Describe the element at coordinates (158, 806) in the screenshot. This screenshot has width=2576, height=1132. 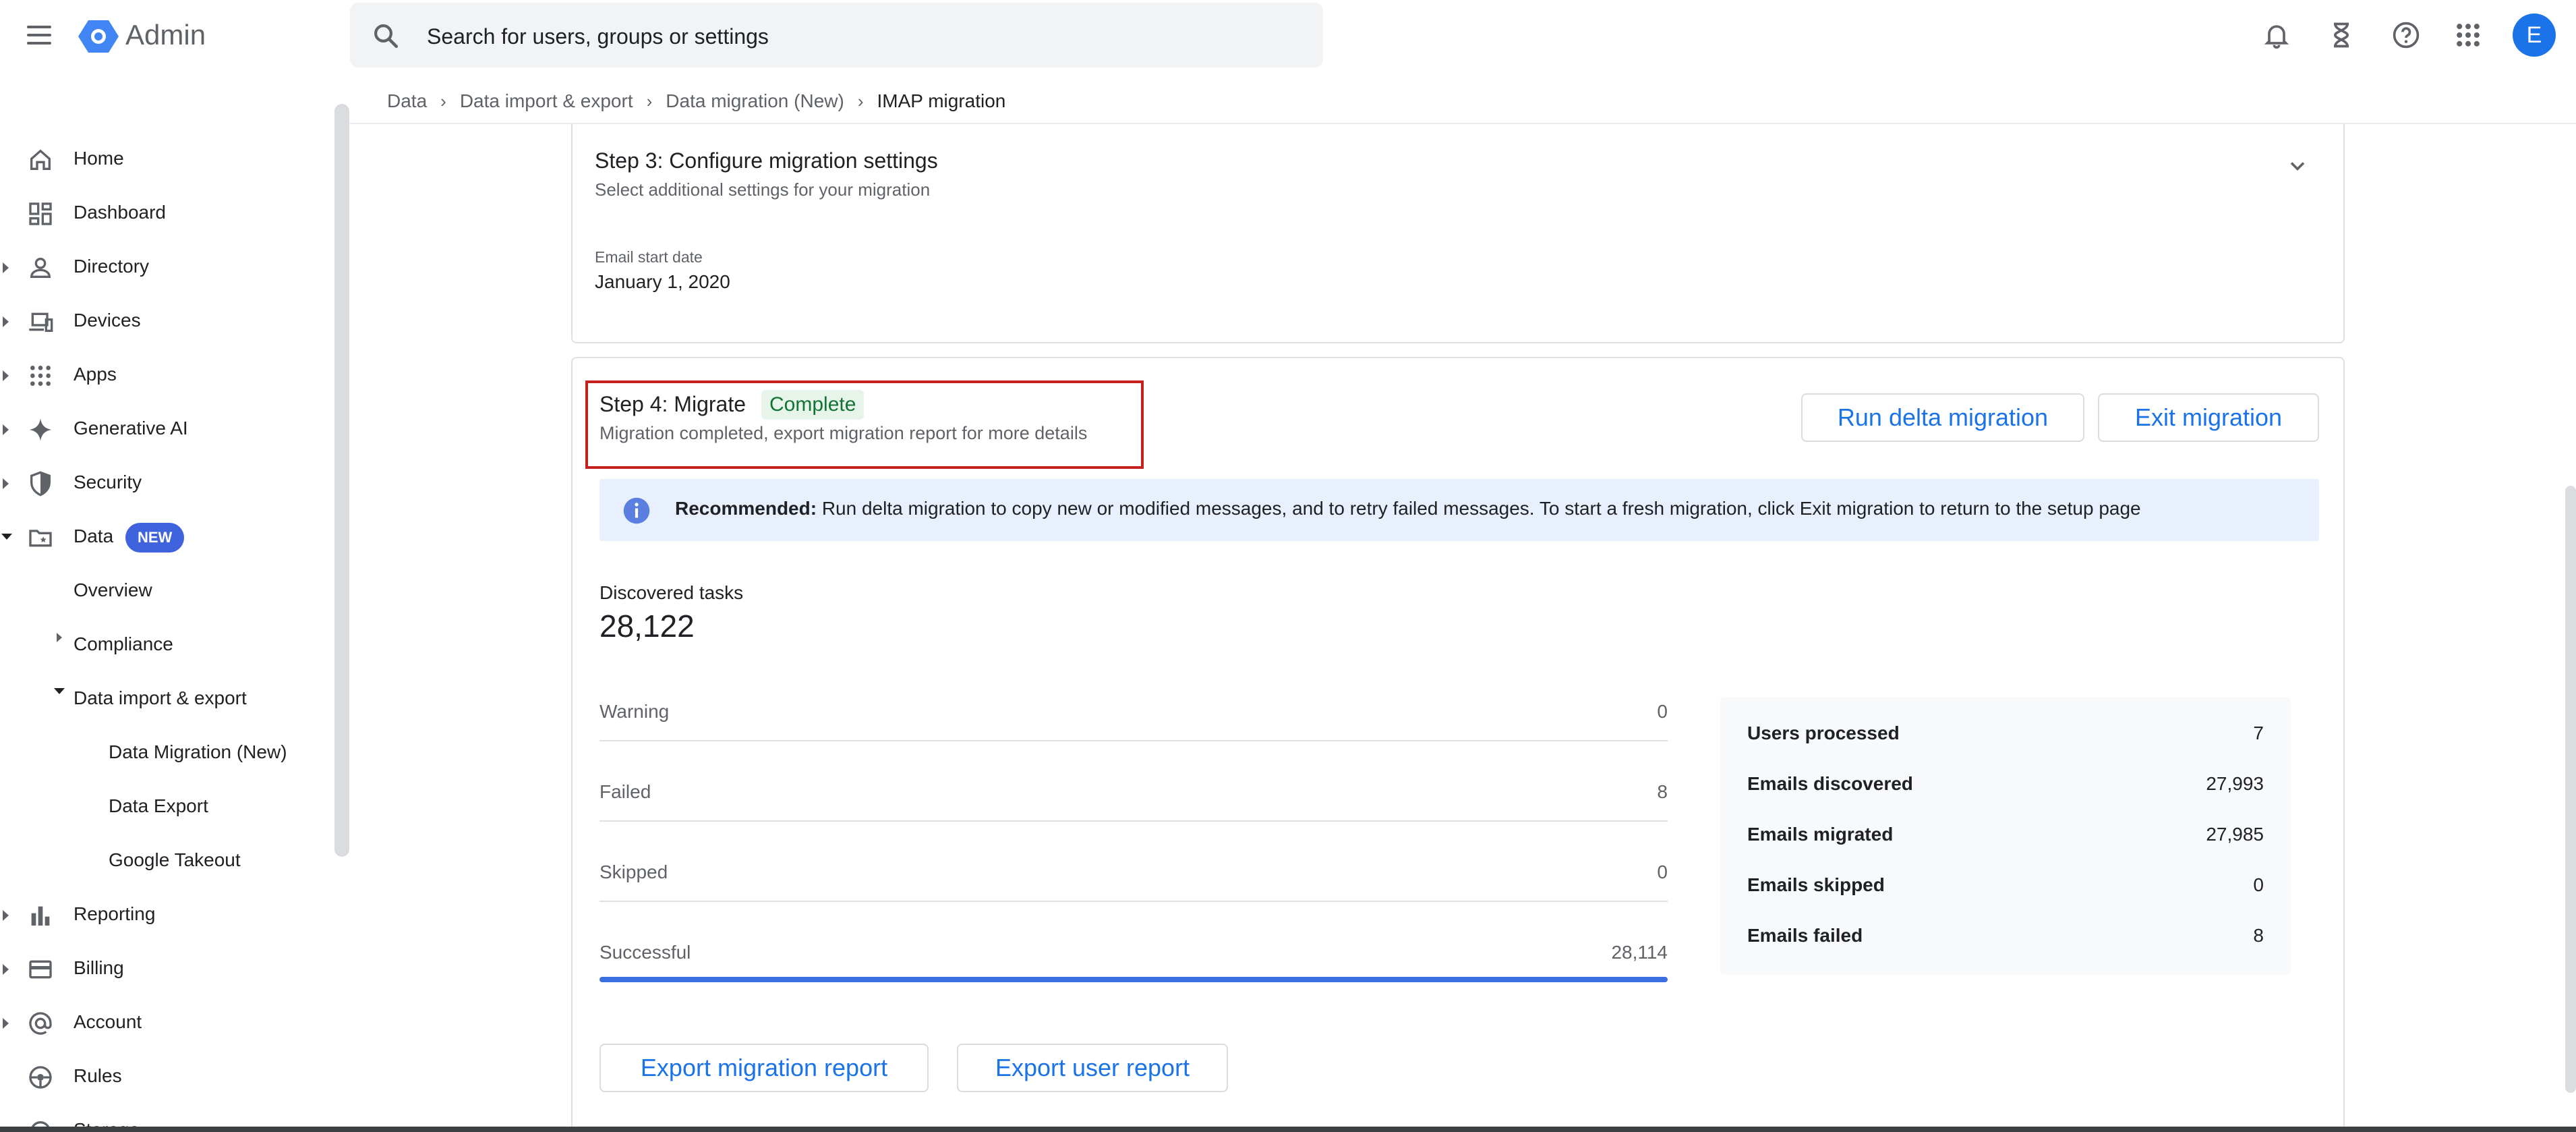
I see `sidebar-item-data-export: Data Export` at that location.